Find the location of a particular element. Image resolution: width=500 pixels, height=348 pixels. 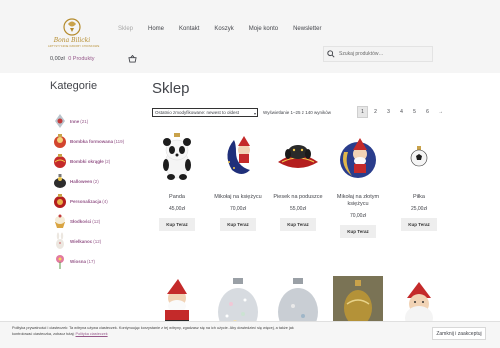

flower-icon is located at coordinates (60, 262).